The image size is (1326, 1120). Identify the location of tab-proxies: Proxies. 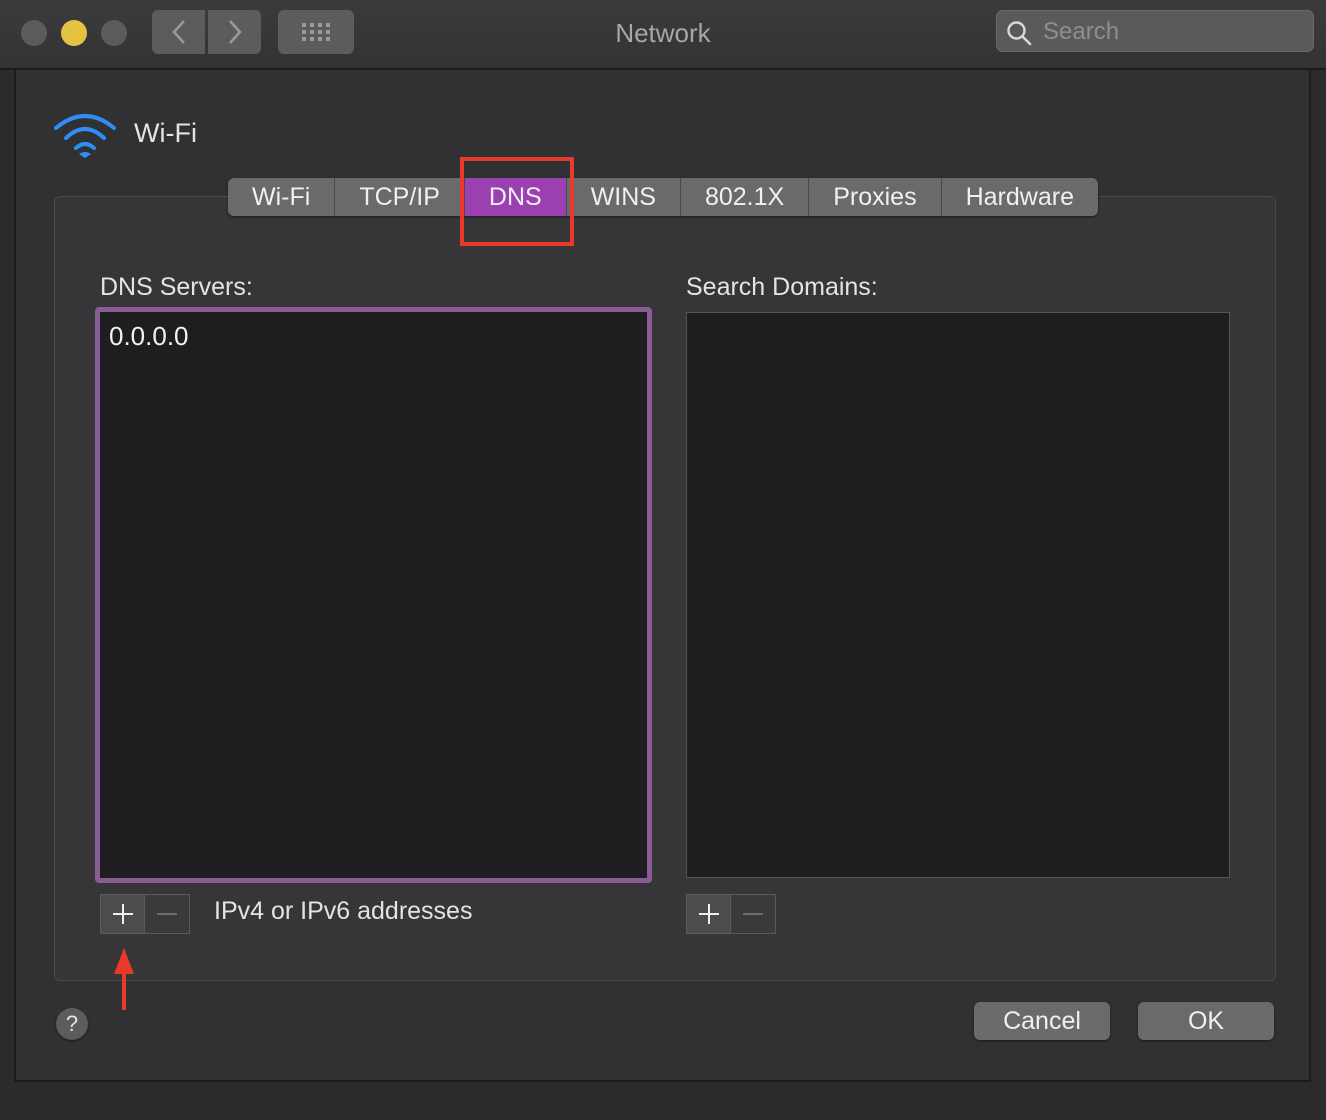
(875, 197).